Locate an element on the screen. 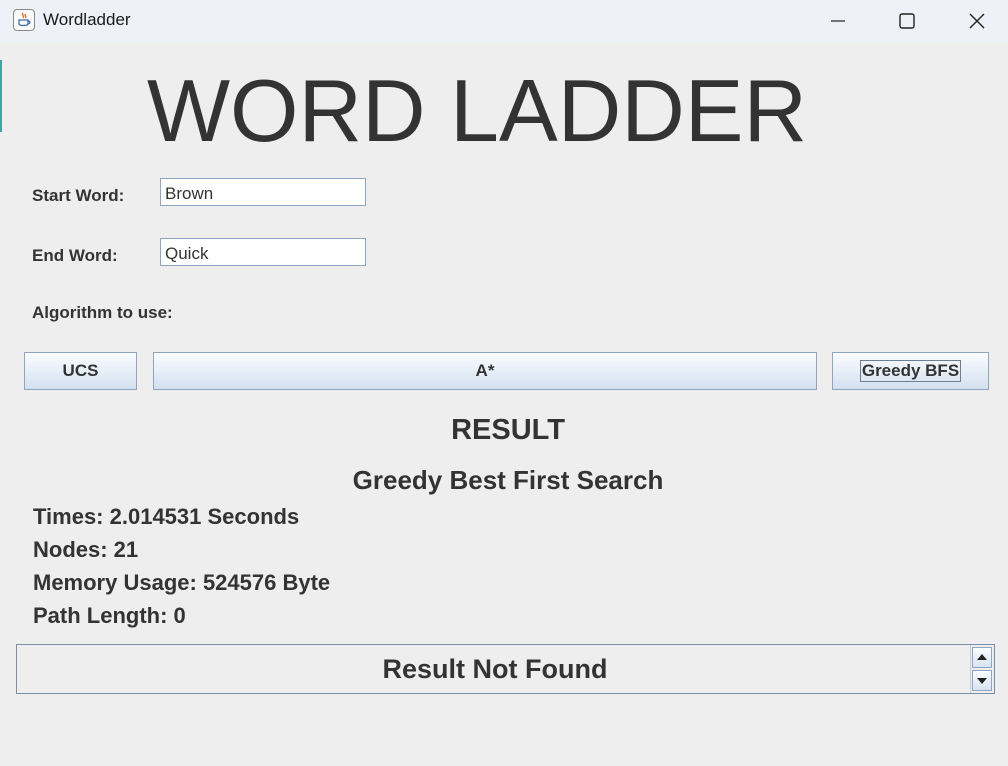  greedy-bfs-button: Greedy BFS is located at coordinates (910, 371).